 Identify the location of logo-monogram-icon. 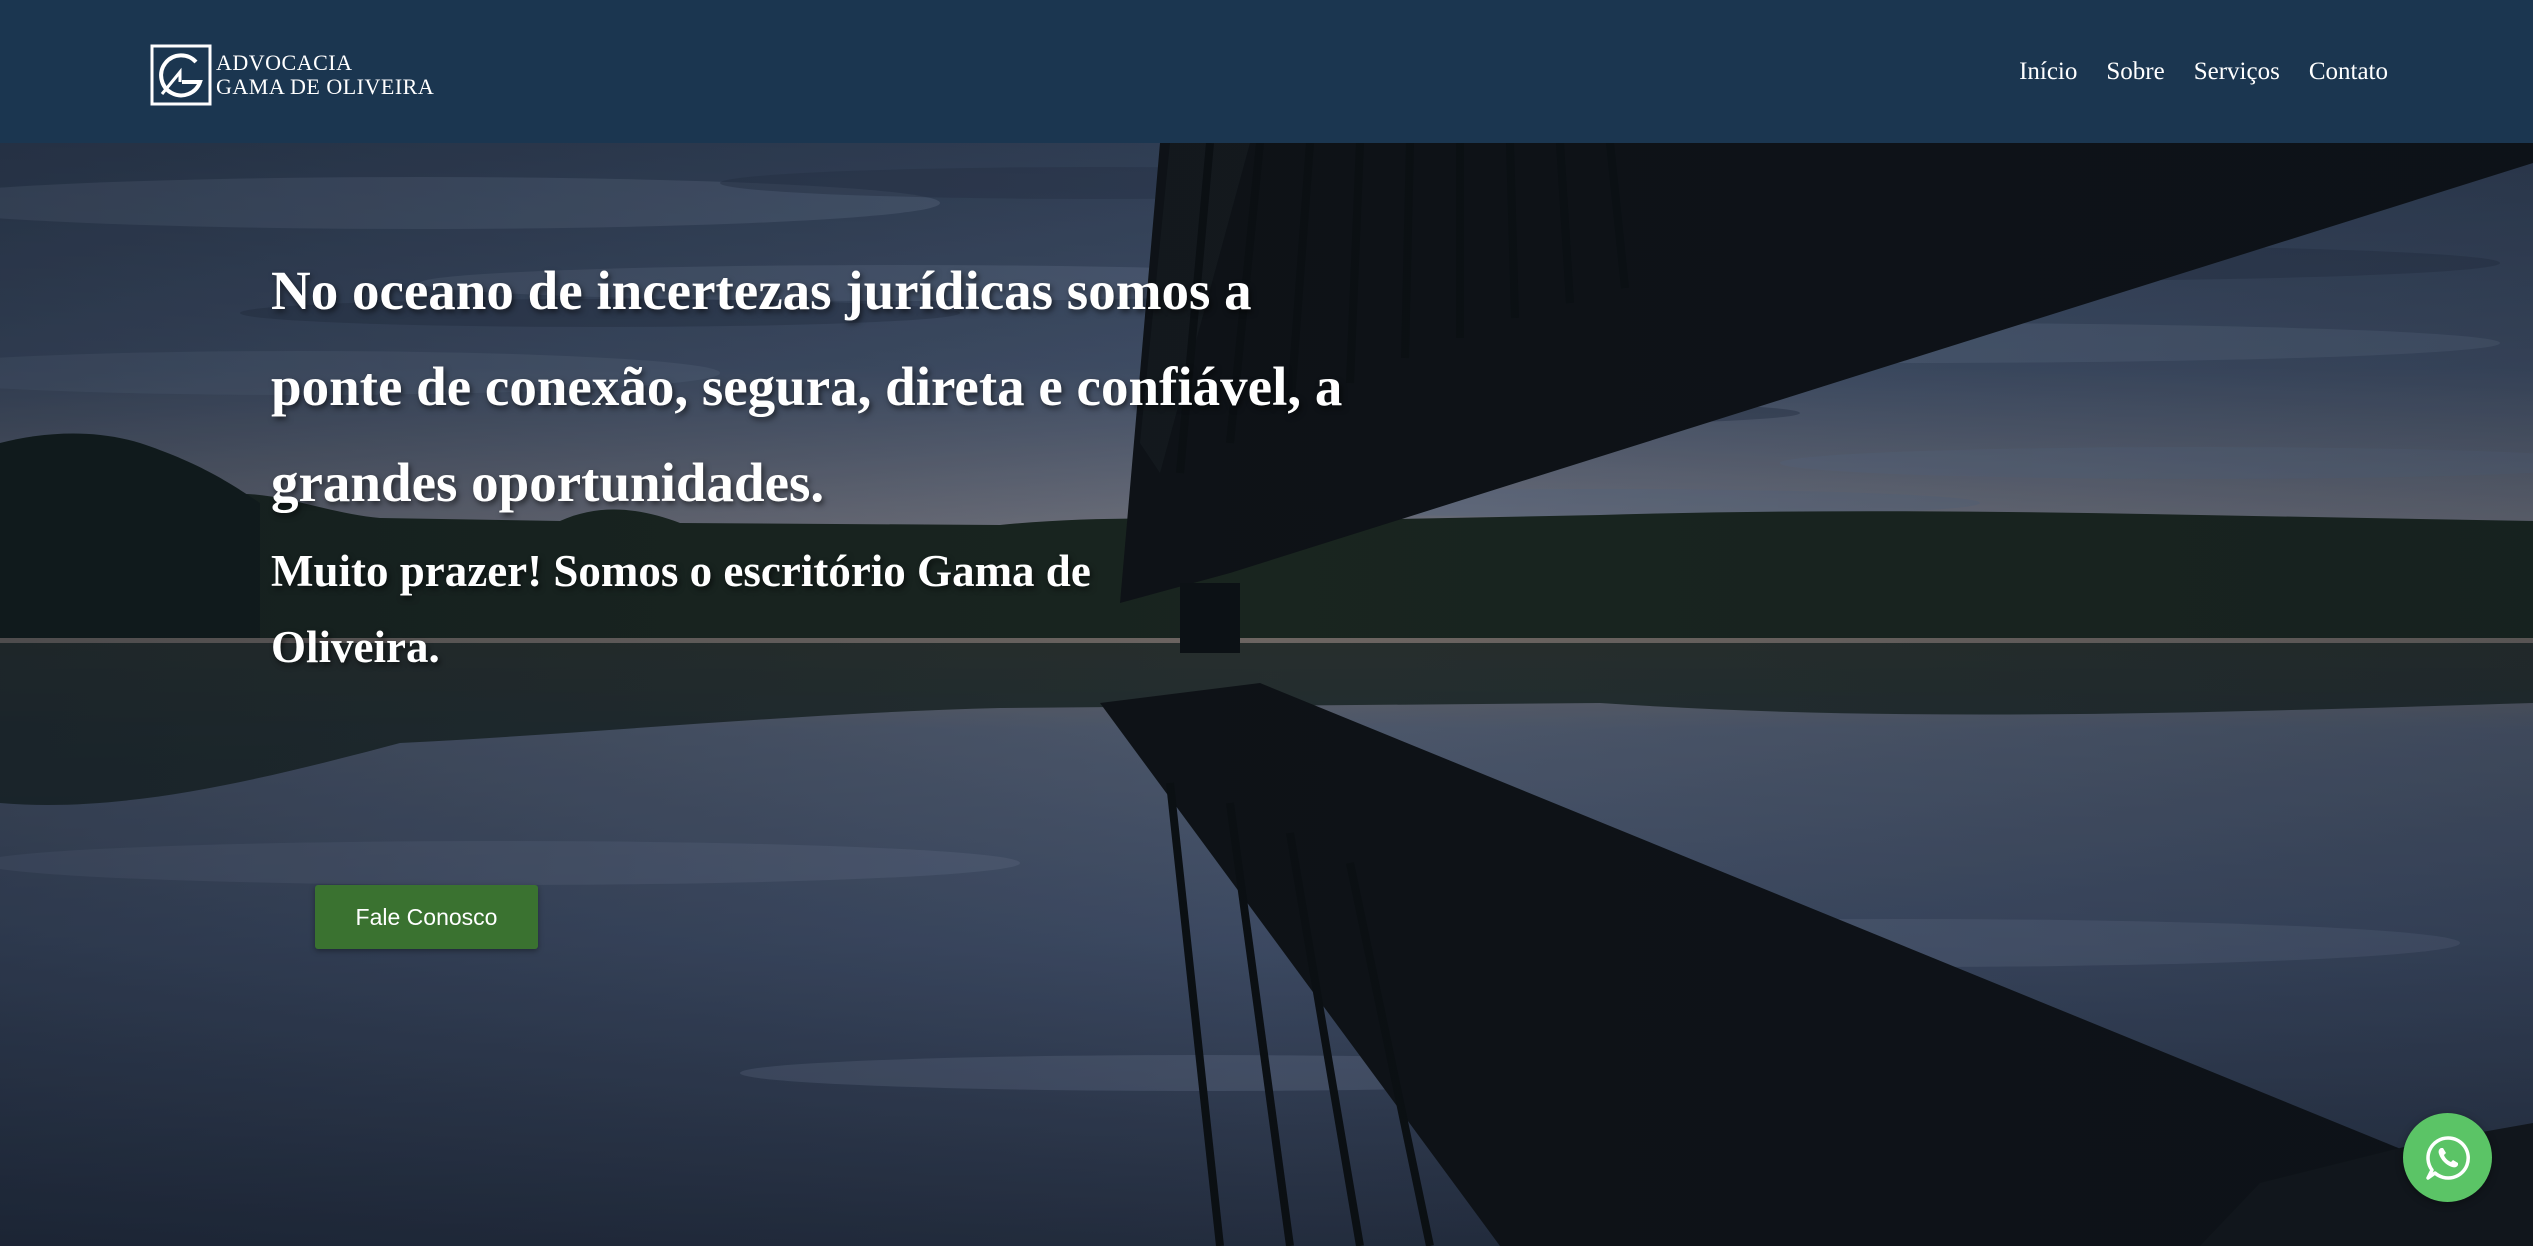
(181, 75).